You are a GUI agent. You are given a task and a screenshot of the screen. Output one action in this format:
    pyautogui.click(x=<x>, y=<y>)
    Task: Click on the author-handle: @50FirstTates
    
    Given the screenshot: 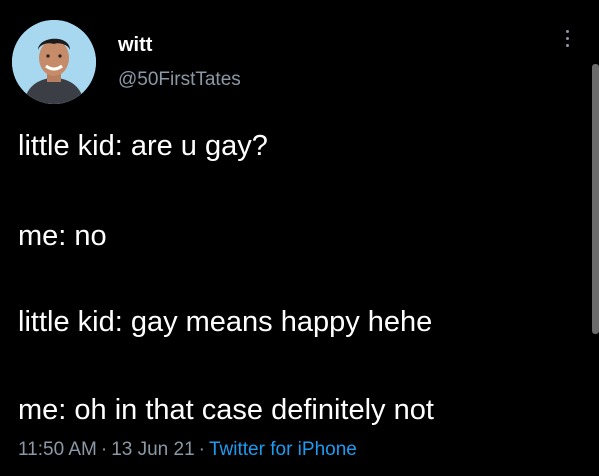 What is the action you would take?
    pyautogui.click(x=179, y=80)
    